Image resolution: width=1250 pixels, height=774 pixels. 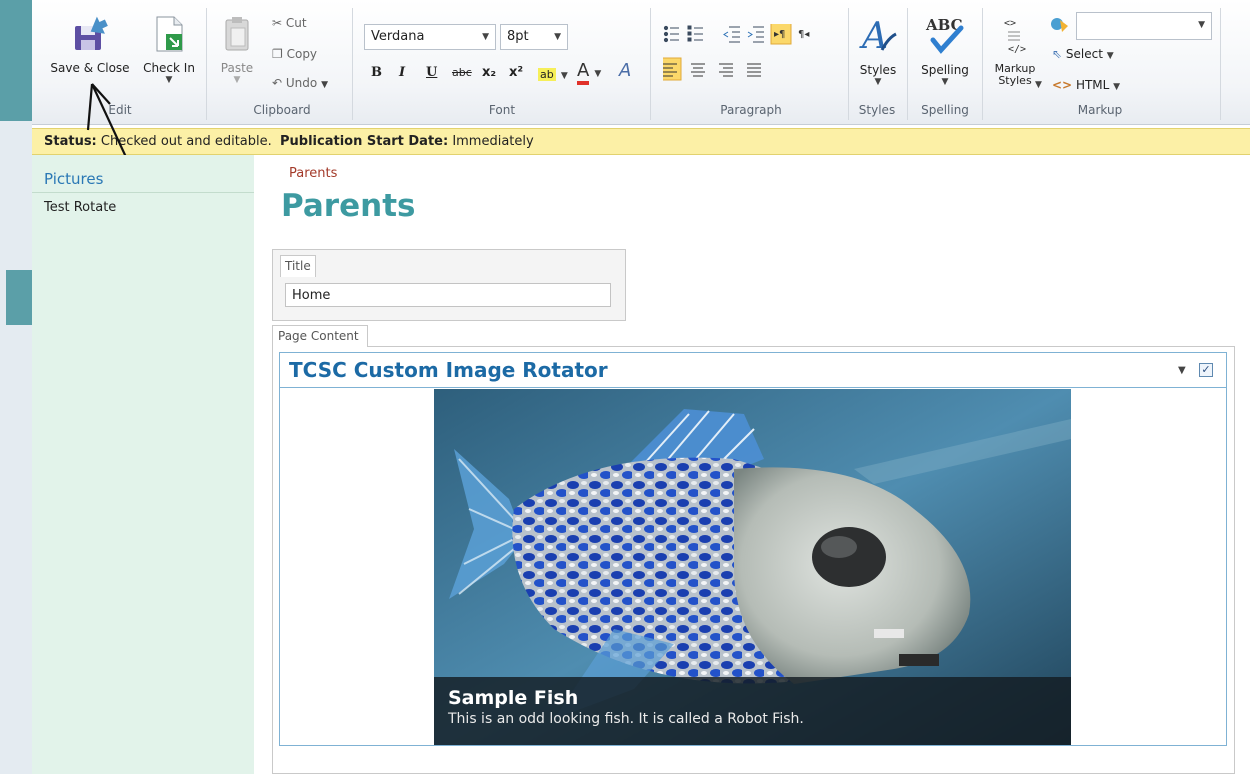 I want to click on styles-dropdown-icon: ▼, so click(x=878, y=82).